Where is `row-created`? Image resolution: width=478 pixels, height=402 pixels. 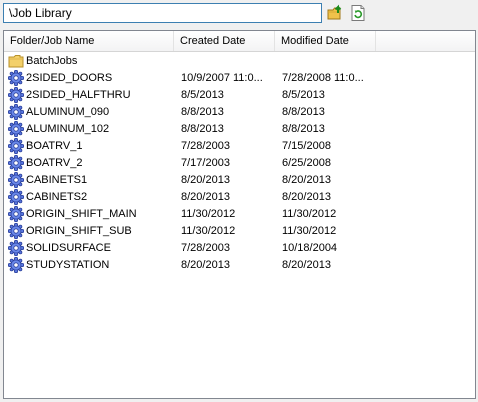 row-created is located at coordinates (226, 61).